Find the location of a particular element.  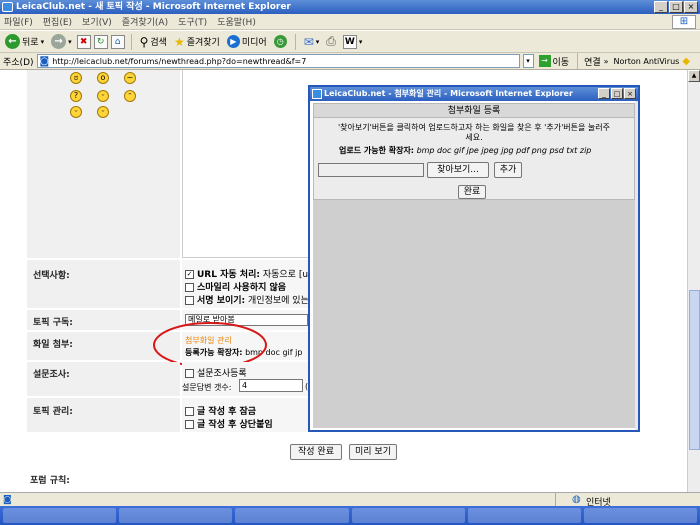

media-icon: ▶ is located at coordinates (233, 41).